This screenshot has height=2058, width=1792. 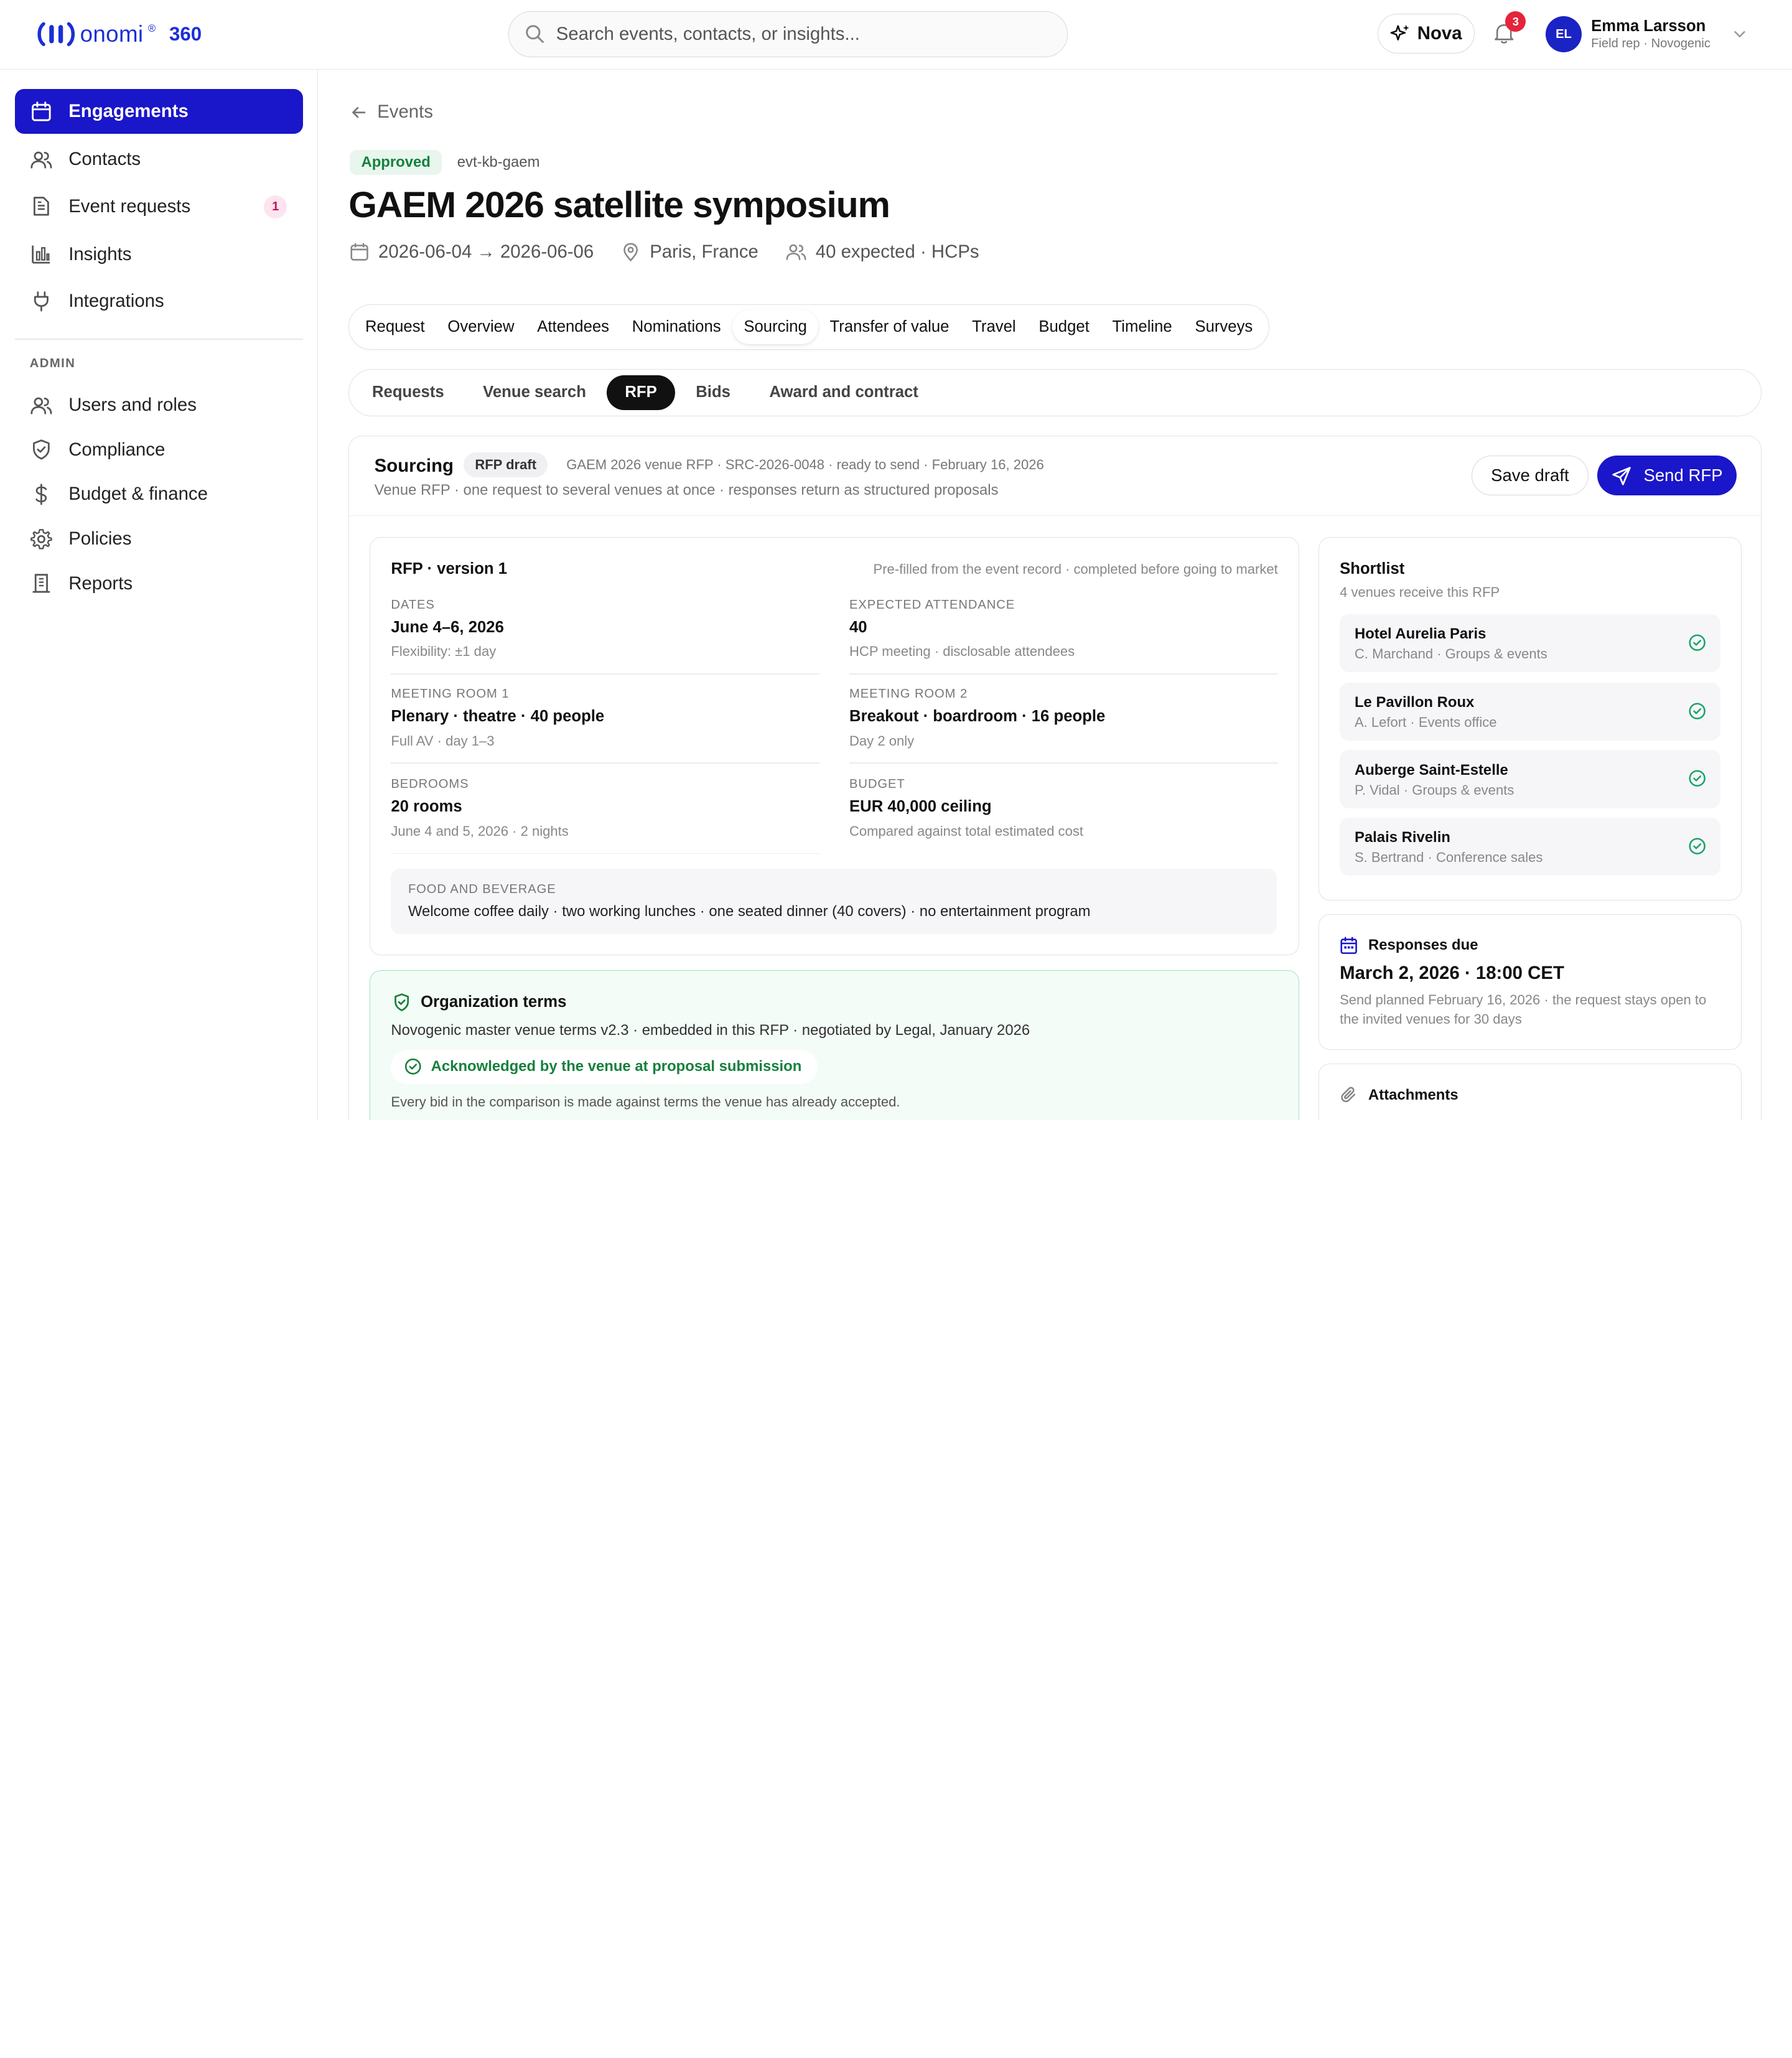 I want to click on building-icon, so click(x=41, y=584).